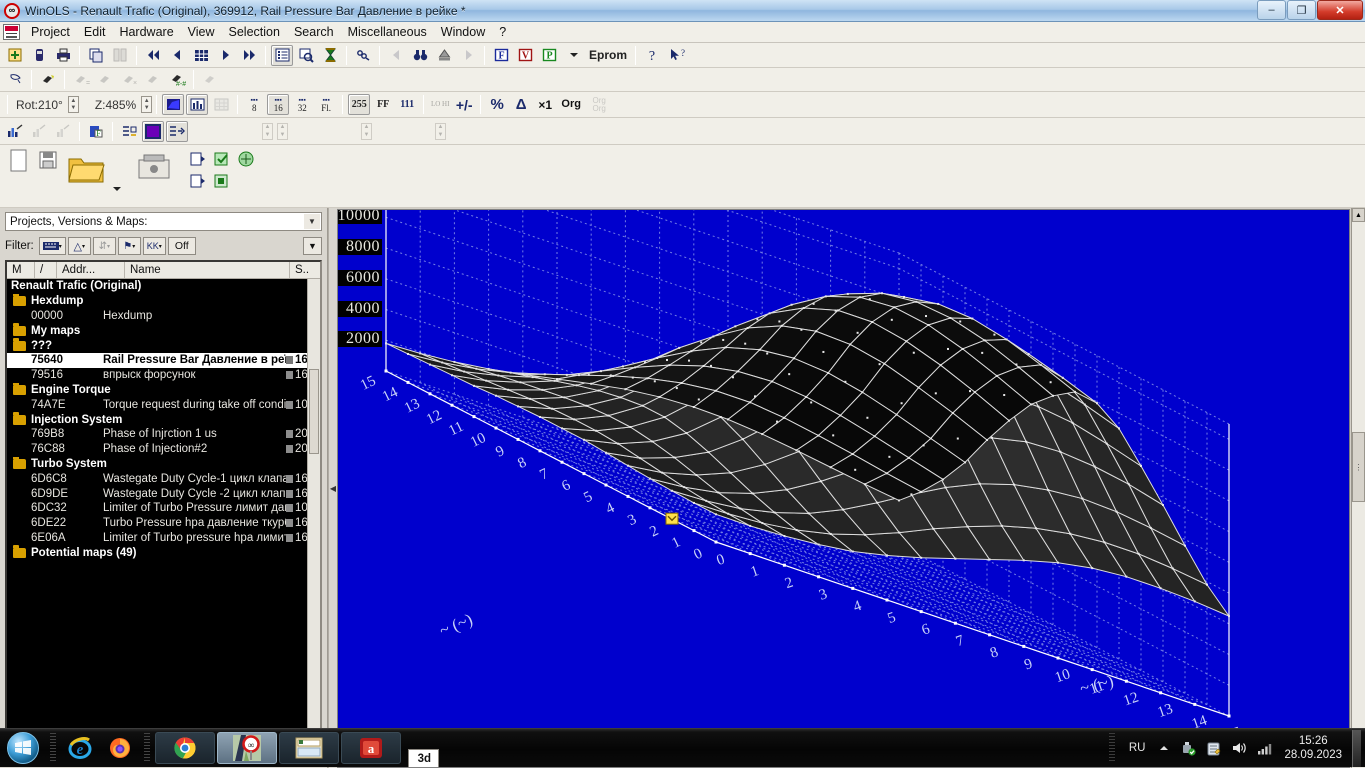 Image resolution: width=1365 pixels, height=768 pixels. I want to click on menu-item-project: Project, so click(50, 32).